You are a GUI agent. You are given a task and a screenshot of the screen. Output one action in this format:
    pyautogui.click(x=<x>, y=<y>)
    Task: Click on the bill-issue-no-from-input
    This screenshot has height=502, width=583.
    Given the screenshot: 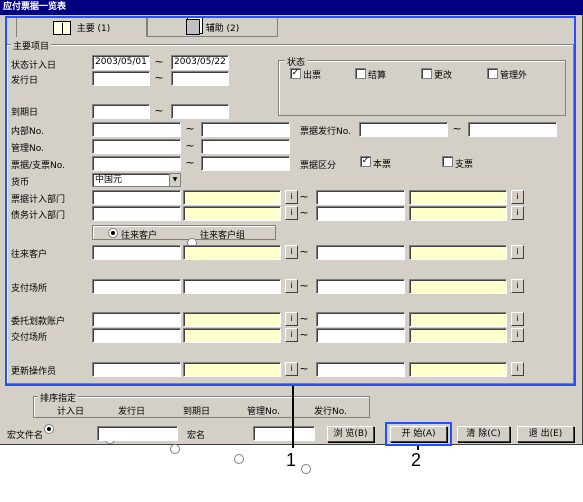 What is the action you would take?
    pyautogui.click(x=403, y=129)
    